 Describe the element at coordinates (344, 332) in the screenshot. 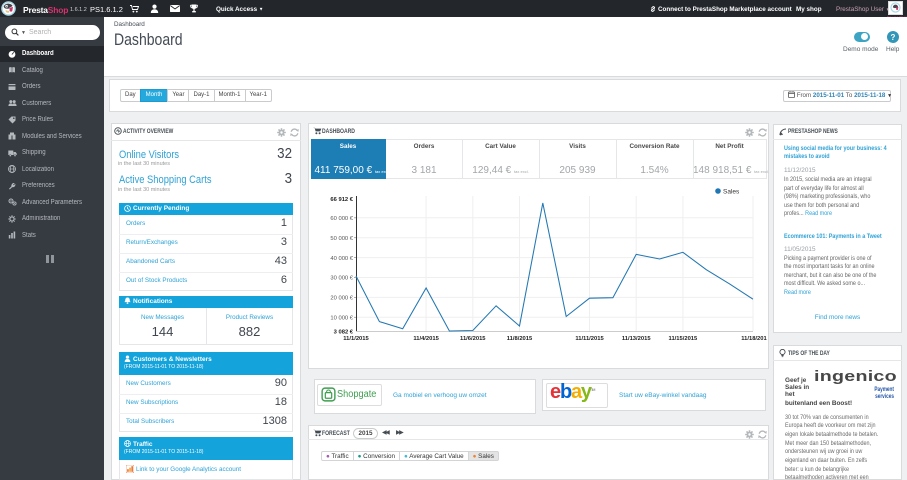

I see `svg-text: 3 082 €` at that location.